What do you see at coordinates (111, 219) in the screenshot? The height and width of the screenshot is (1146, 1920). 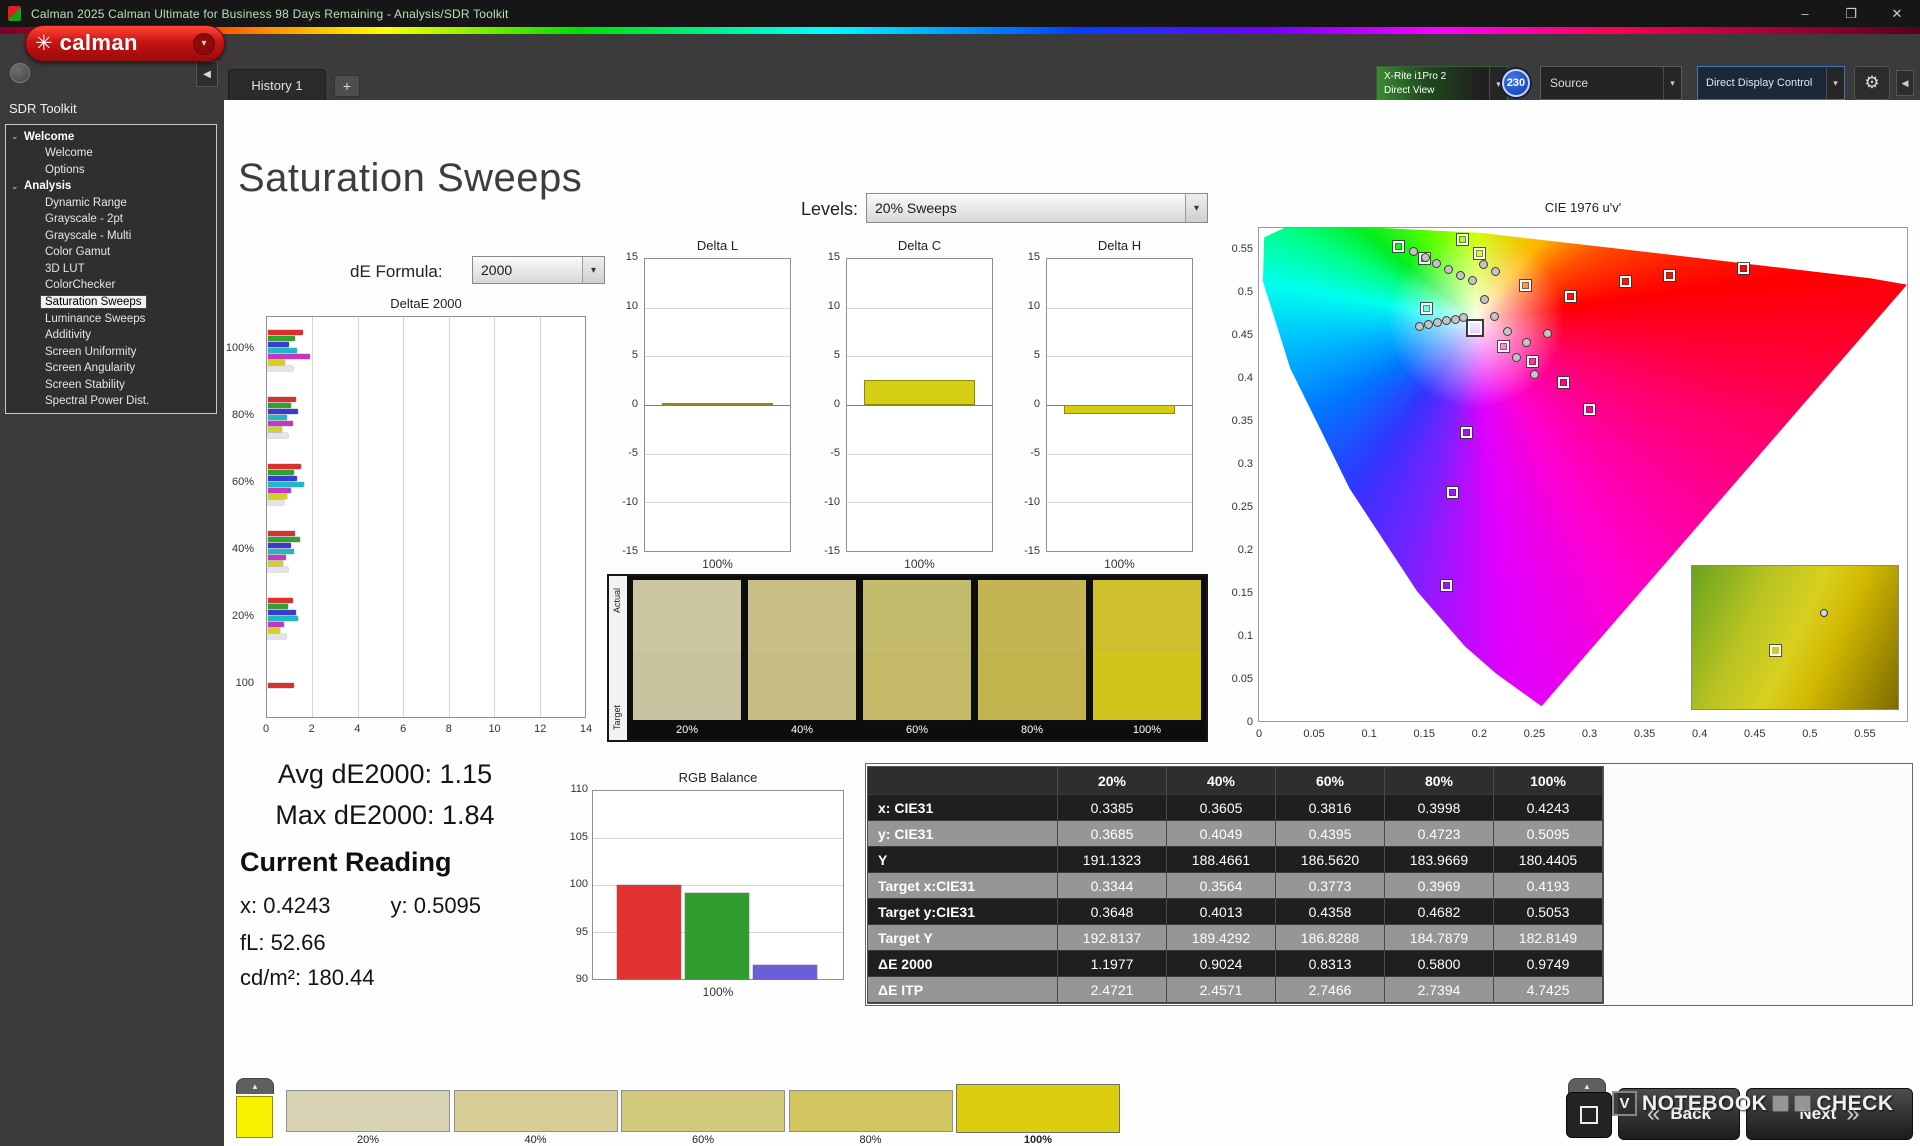 I see `sidebar-item-grayscale-2pt: Grayscale - 2pt` at bounding box center [111, 219].